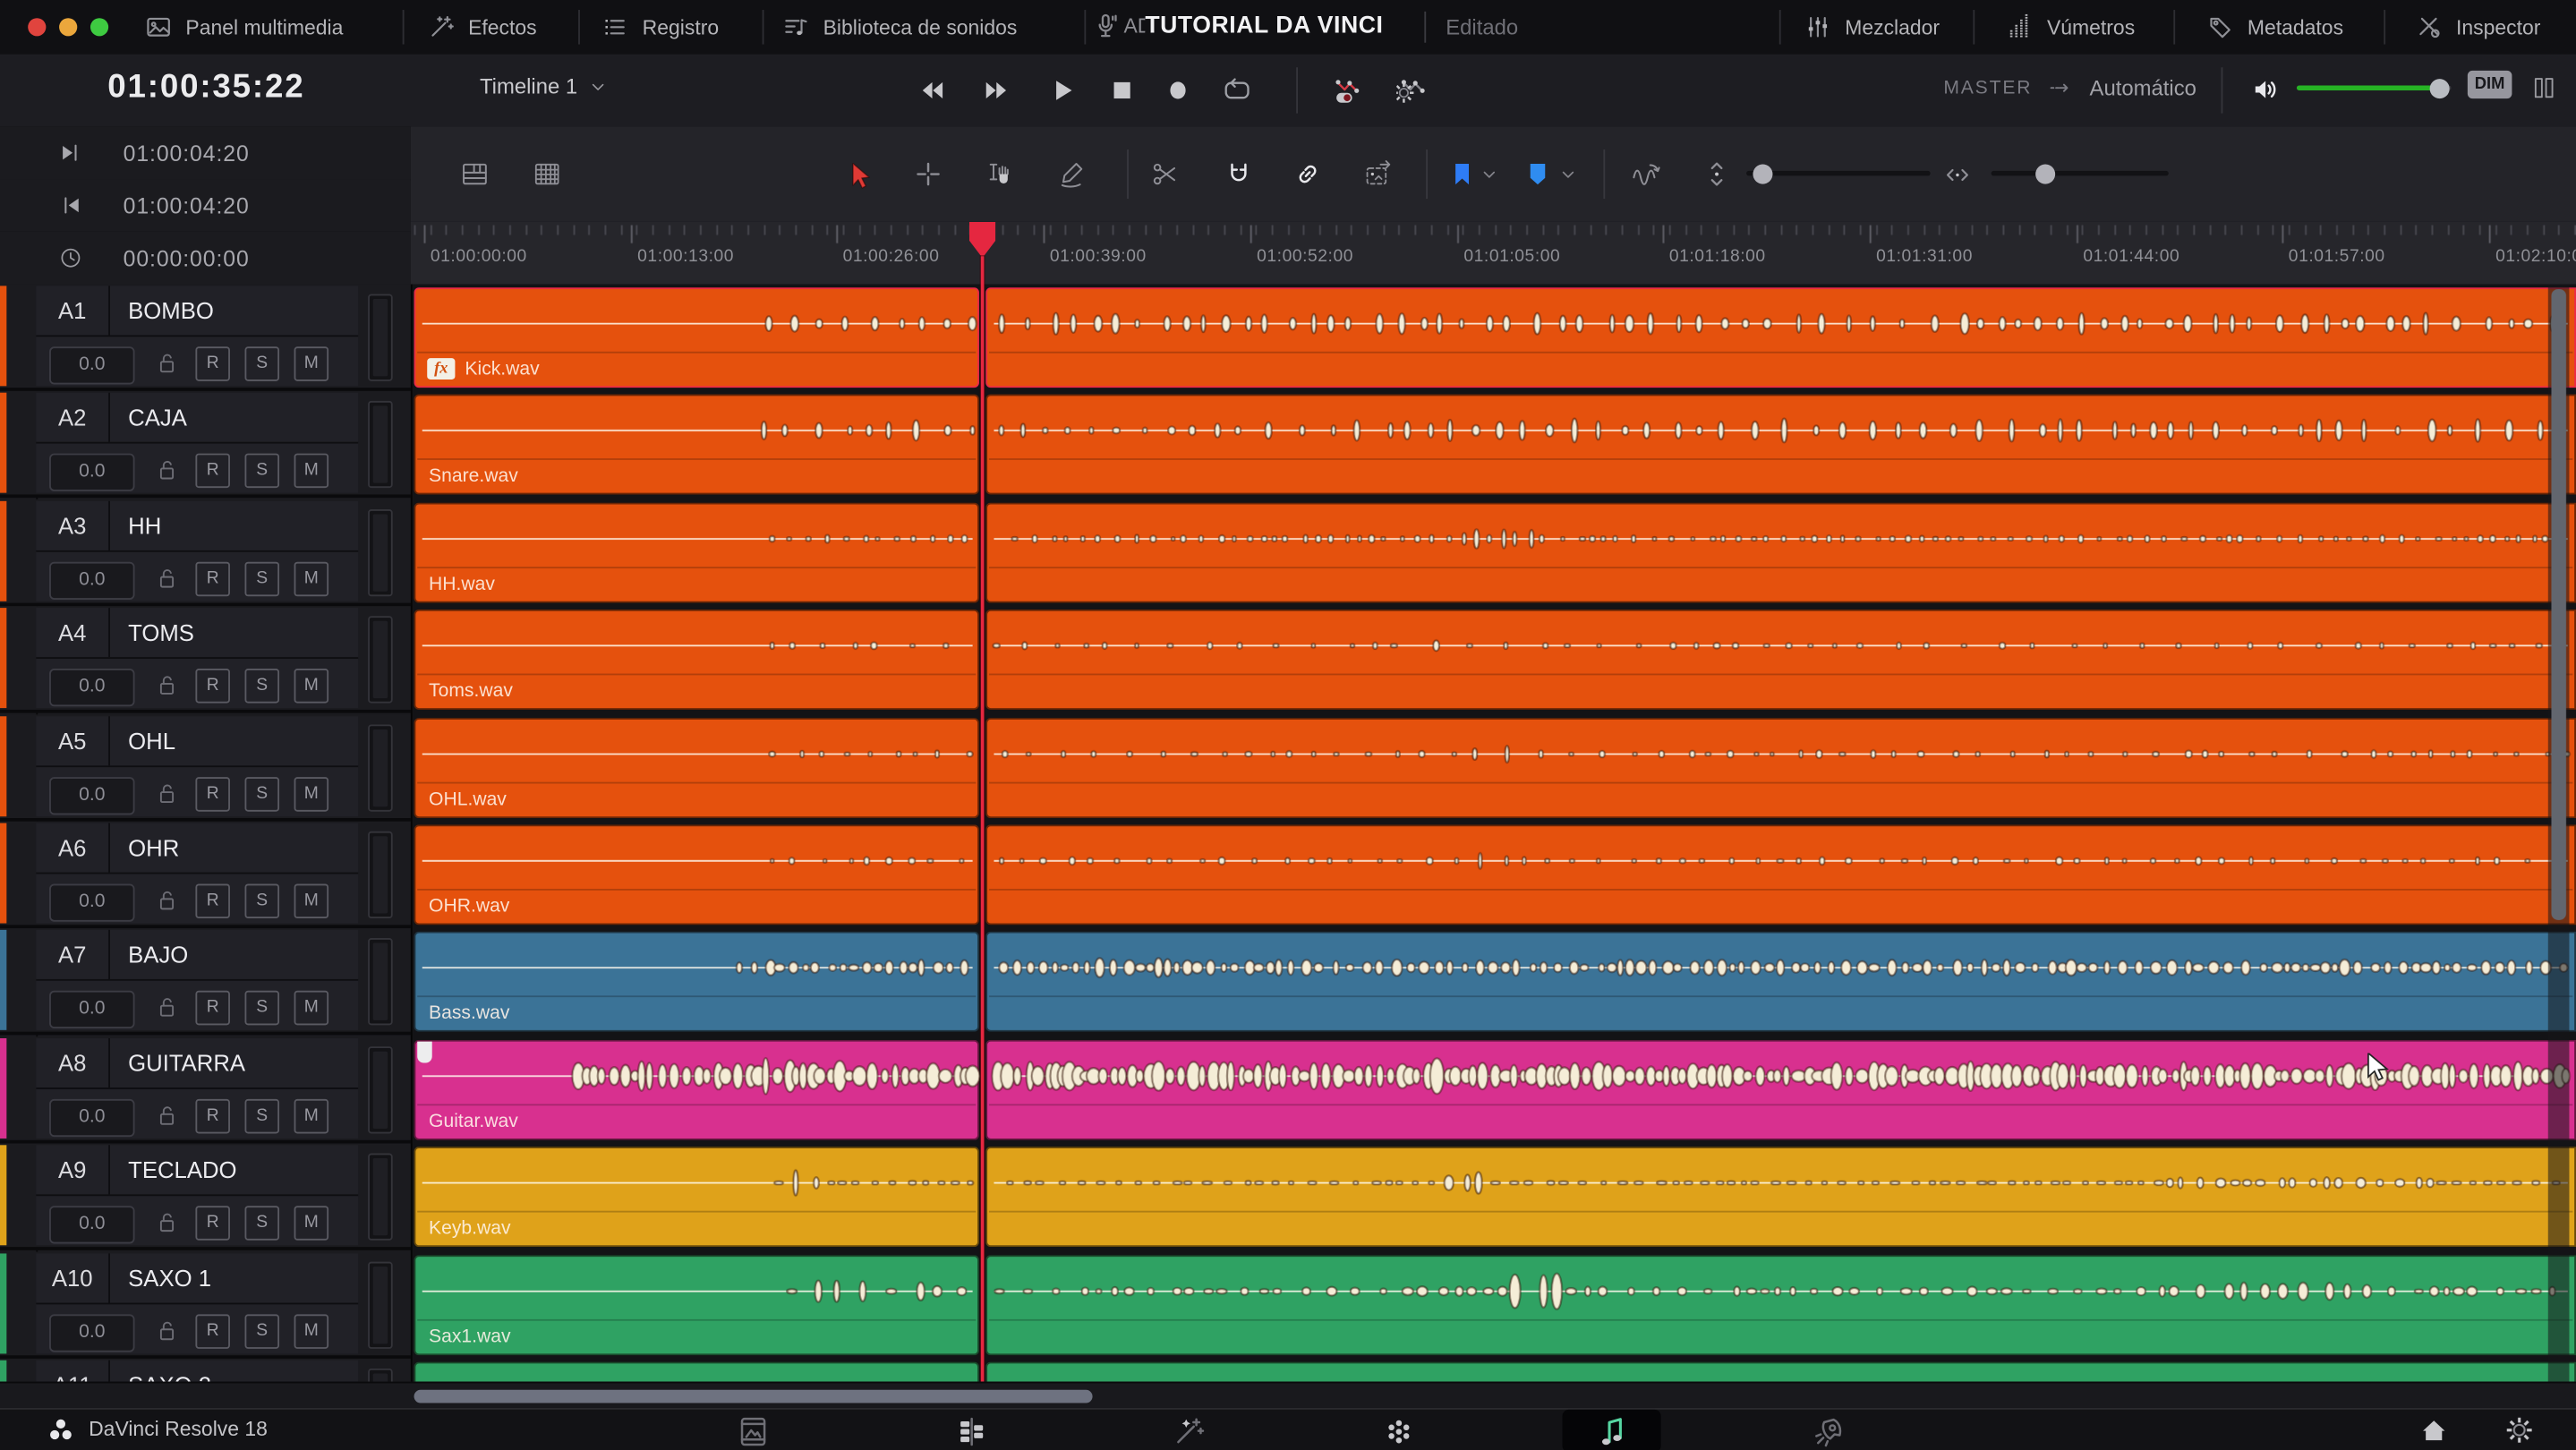  What do you see at coordinates (153, 848) in the screenshot?
I see `track-name-label: OHR` at bounding box center [153, 848].